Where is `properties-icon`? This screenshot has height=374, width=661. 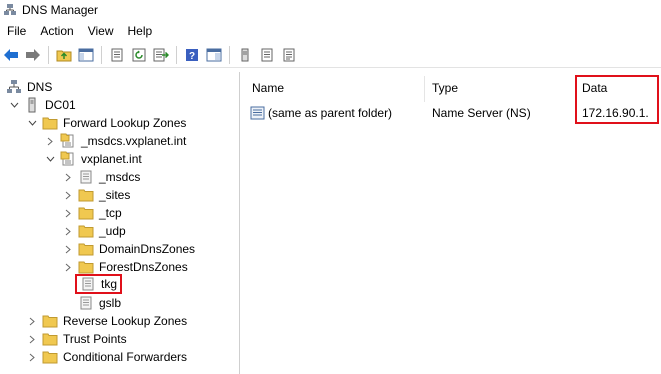 properties-icon is located at coordinates (117, 54).